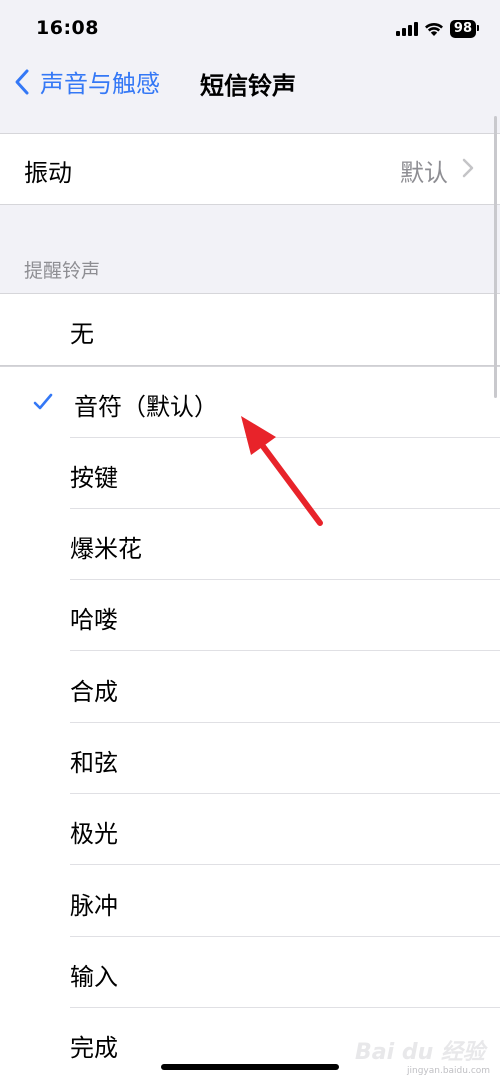 The image size is (500, 1083). What do you see at coordinates (82, 334) in the screenshot?
I see `tone-label: 无` at bounding box center [82, 334].